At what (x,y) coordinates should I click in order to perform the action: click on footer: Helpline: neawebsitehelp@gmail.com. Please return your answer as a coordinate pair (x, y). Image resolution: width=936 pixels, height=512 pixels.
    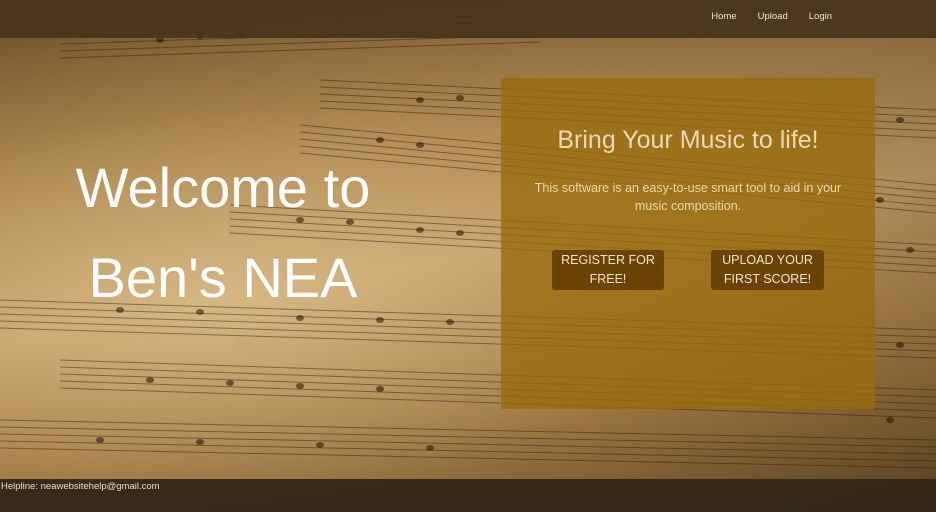
    Looking at the image, I should click on (468, 495).